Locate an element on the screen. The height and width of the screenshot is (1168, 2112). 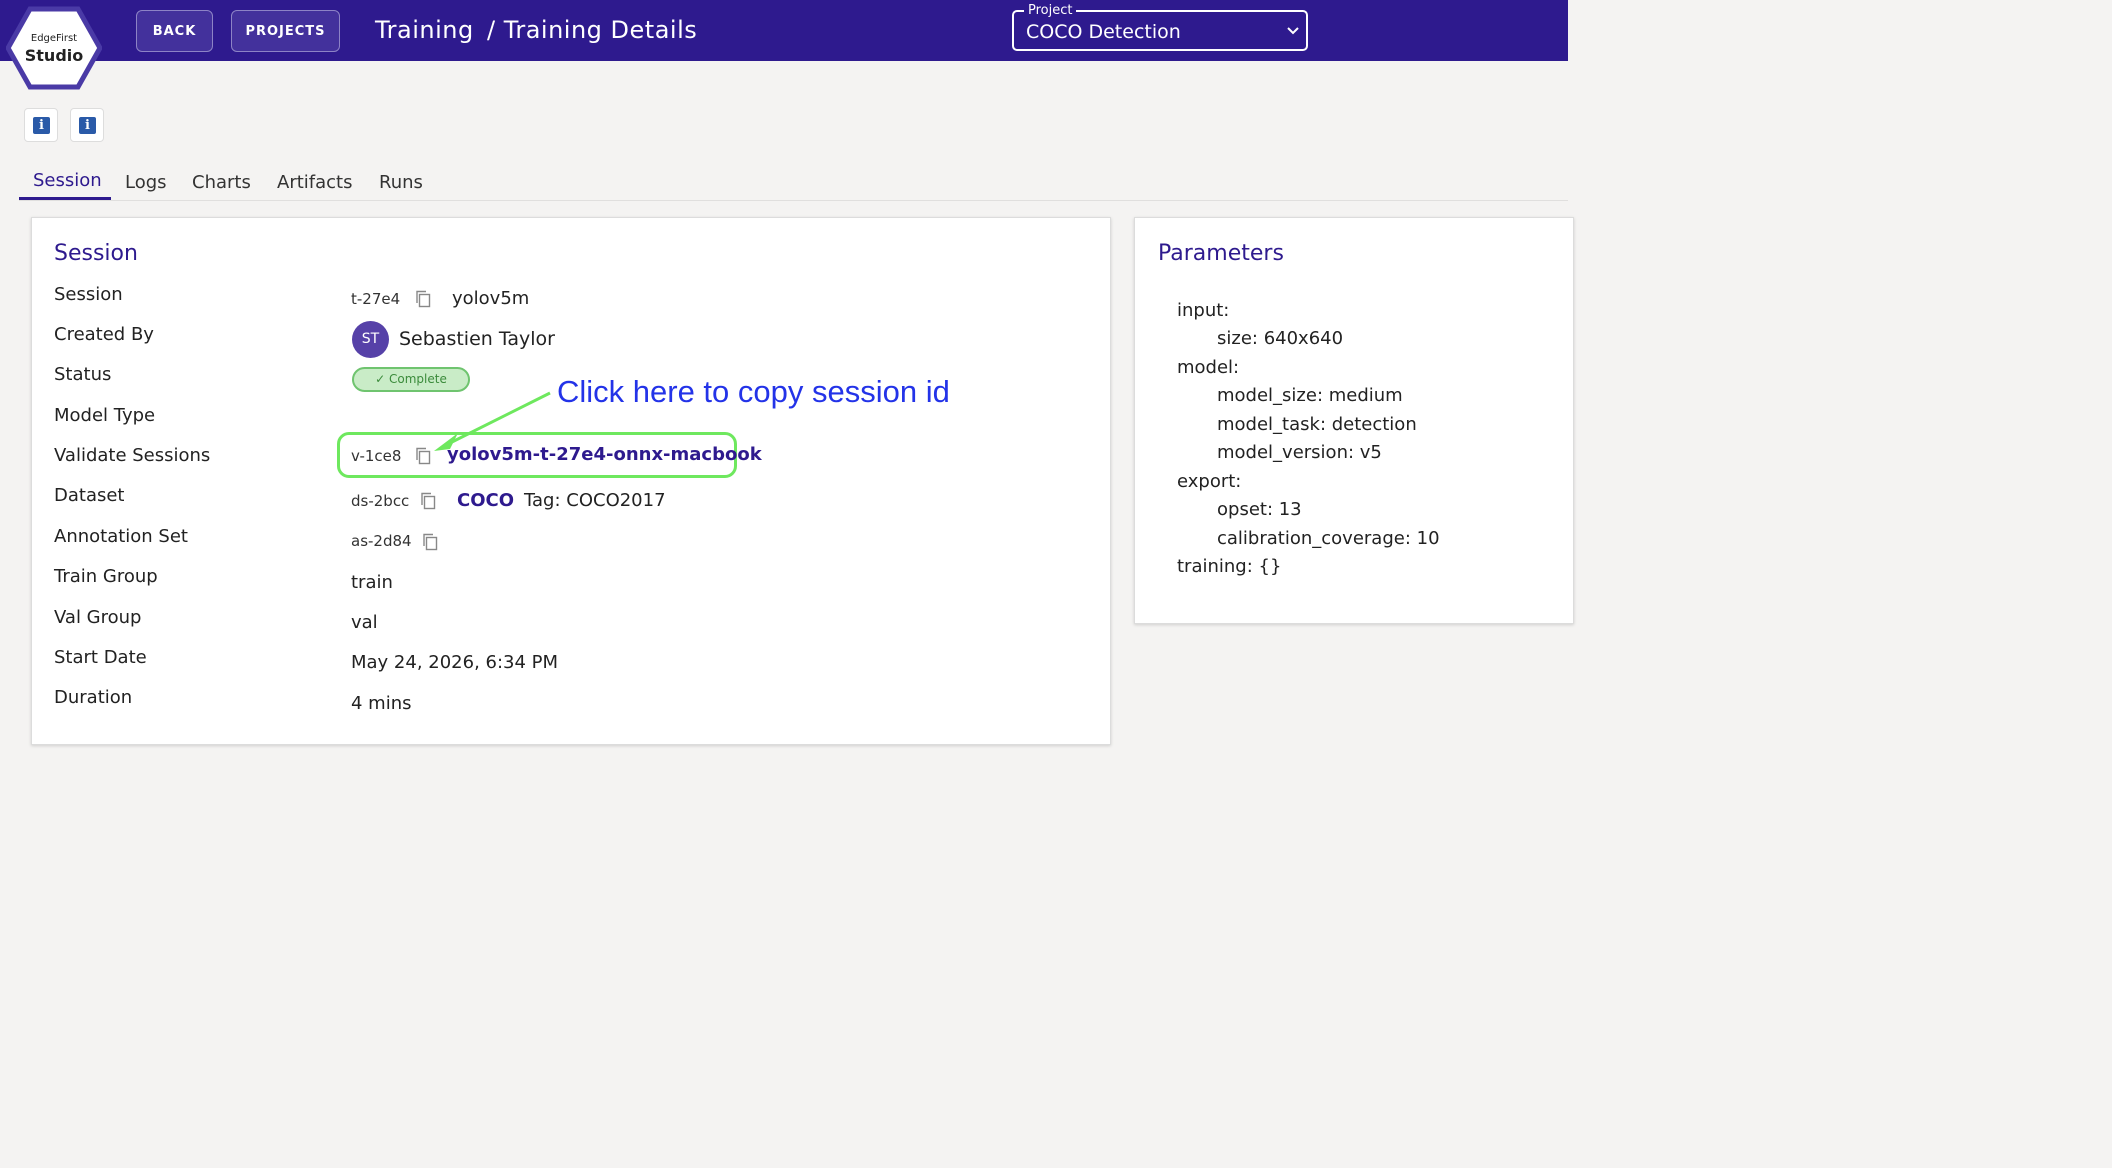
label-session: Session is located at coordinates (88, 294).